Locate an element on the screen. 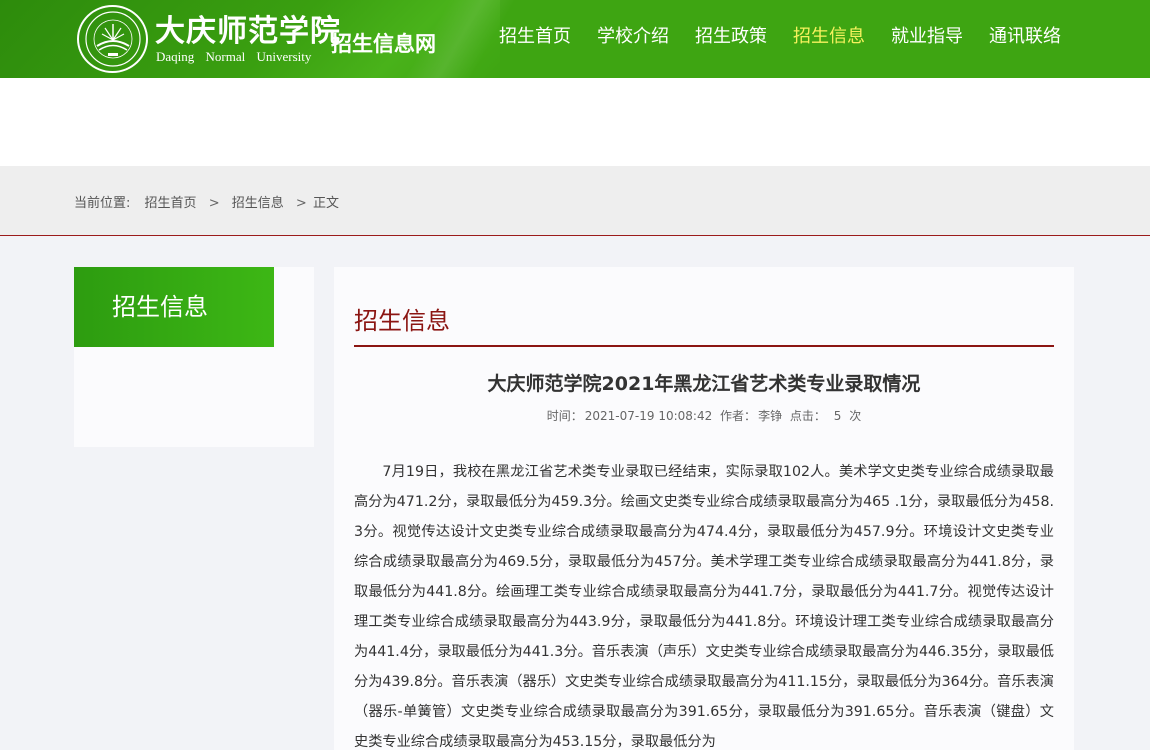  section-divider is located at coordinates (704, 346).